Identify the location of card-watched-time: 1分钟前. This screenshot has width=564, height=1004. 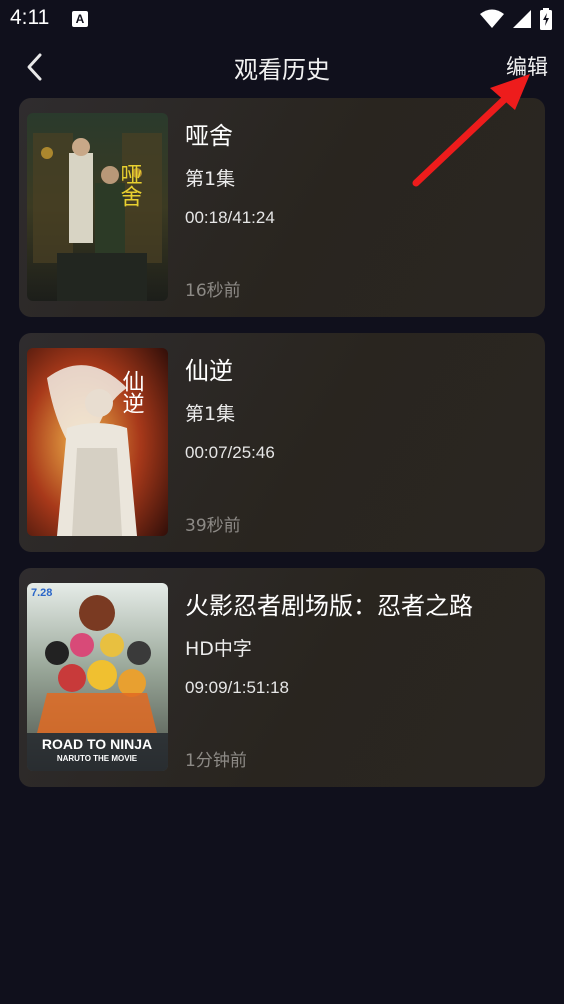
(216, 761).